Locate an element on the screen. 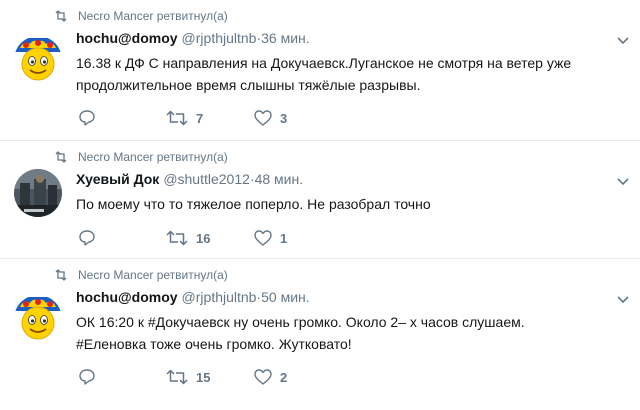  photo-avatar-icon is located at coordinates (38, 193).